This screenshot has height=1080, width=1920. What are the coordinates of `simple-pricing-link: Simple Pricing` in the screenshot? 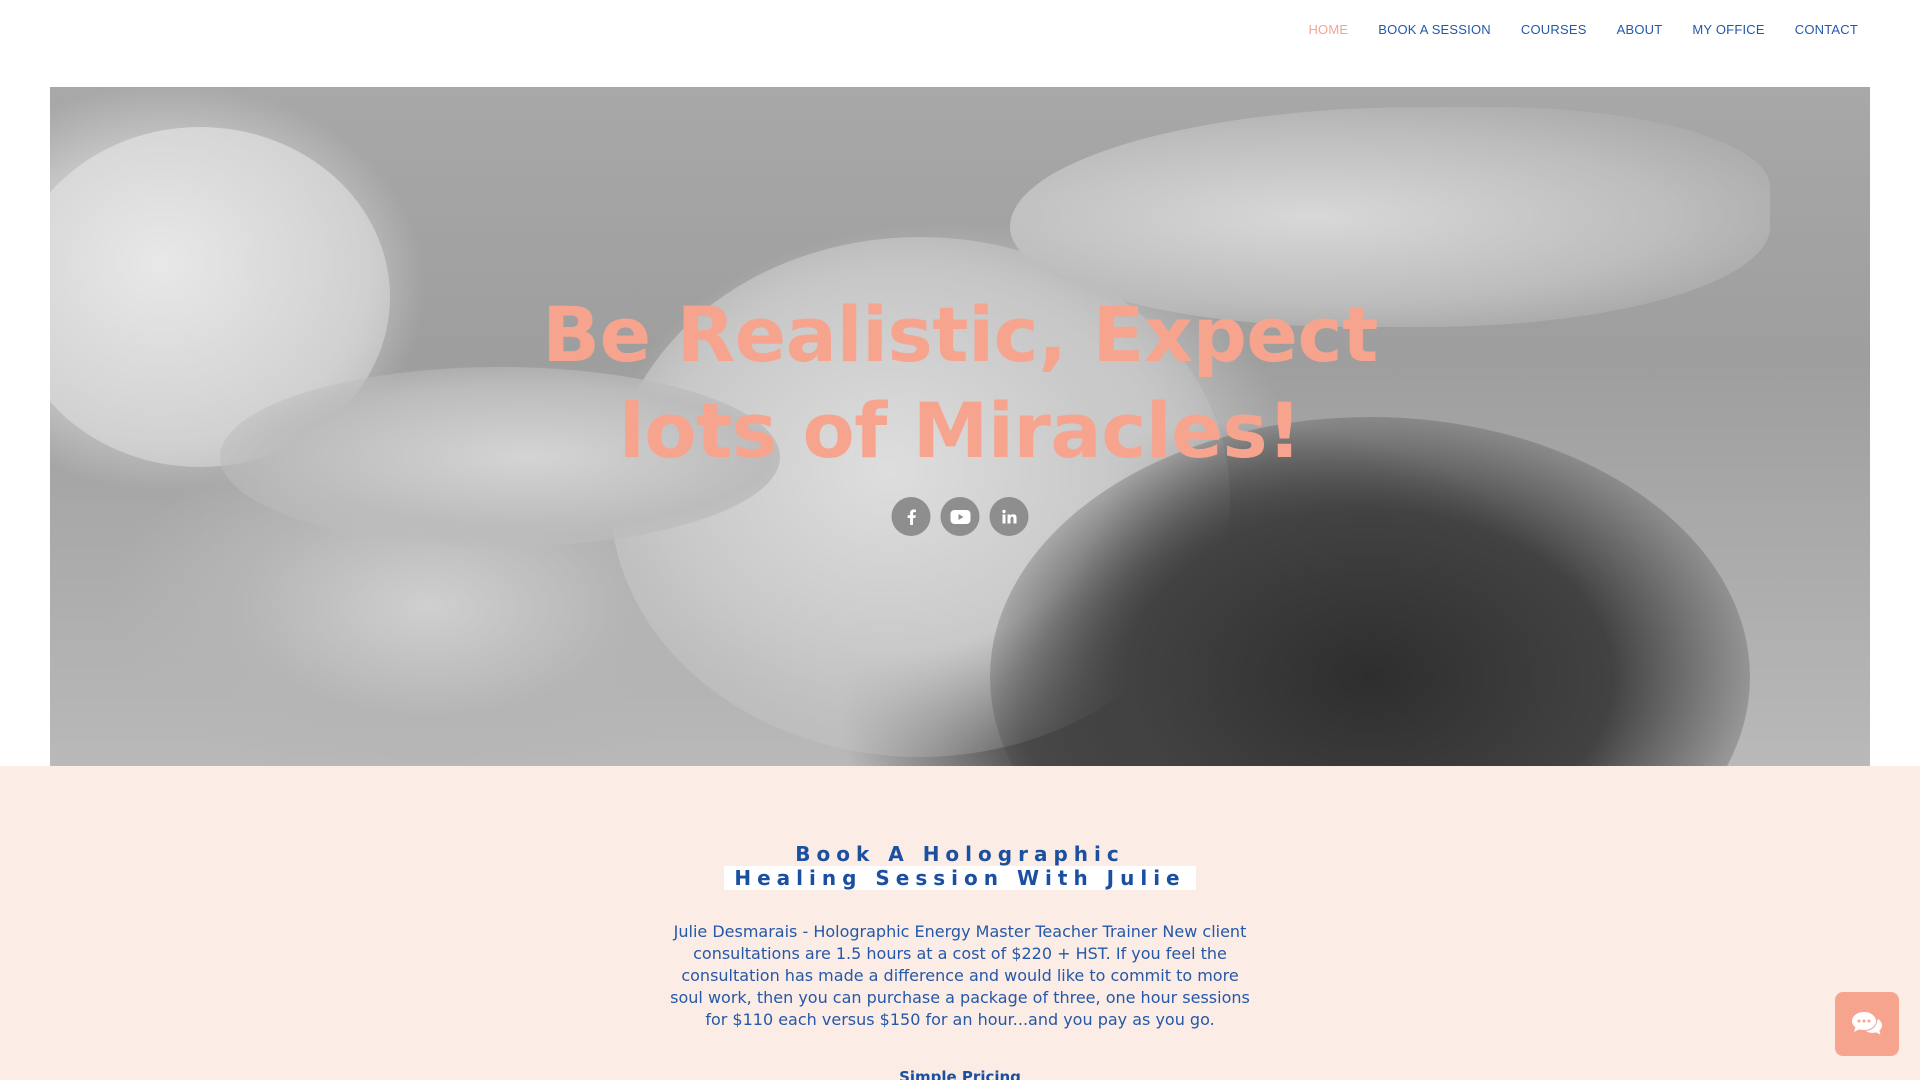 It's located at (960, 1074).